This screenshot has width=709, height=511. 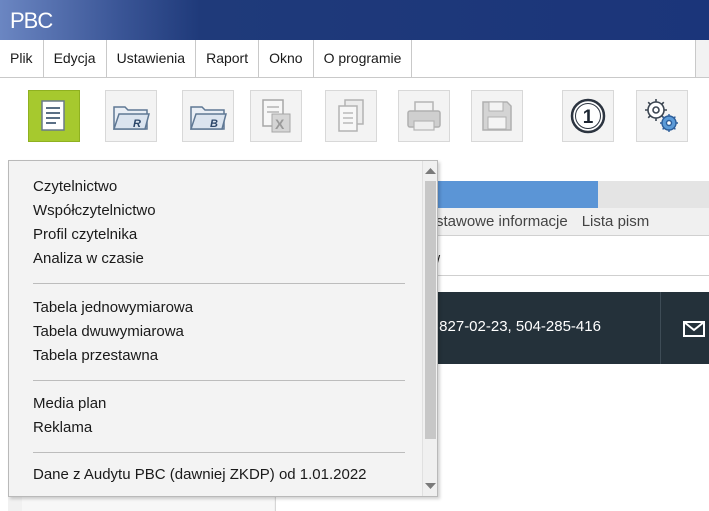 What do you see at coordinates (354, 20) in the screenshot?
I see `title-bar: PBC` at bounding box center [354, 20].